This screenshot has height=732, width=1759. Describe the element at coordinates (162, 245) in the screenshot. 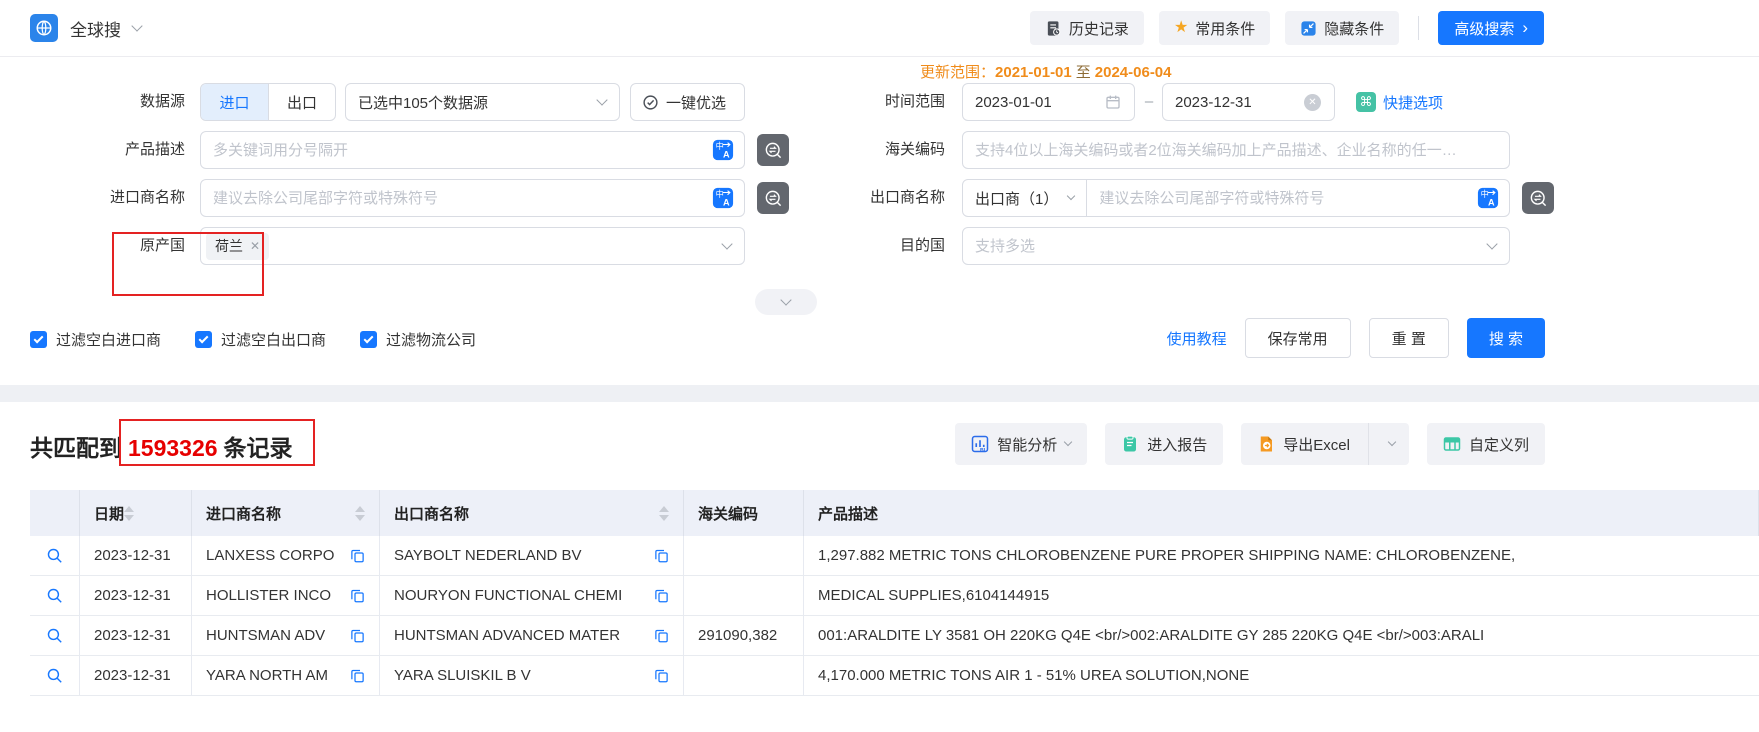

I see `origin-country-label: 原产国` at that location.